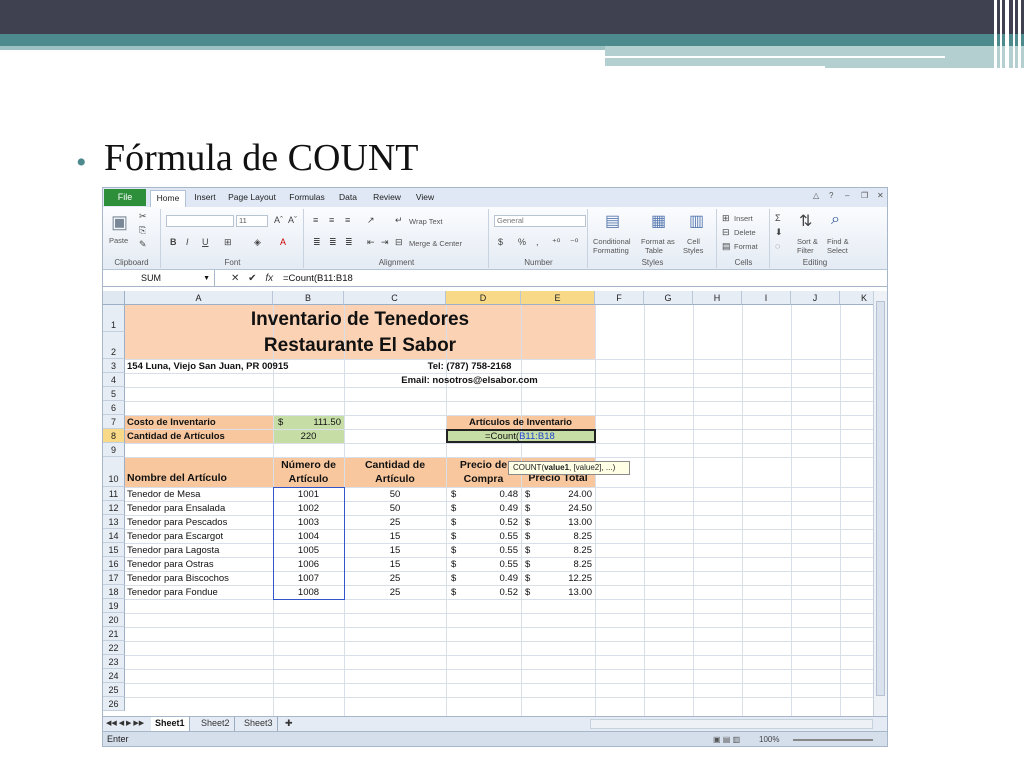 The image size is (1024, 768). What do you see at coordinates (200, 422) in the screenshot?
I see `costo-label-cell: Costo de Inventario` at bounding box center [200, 422].